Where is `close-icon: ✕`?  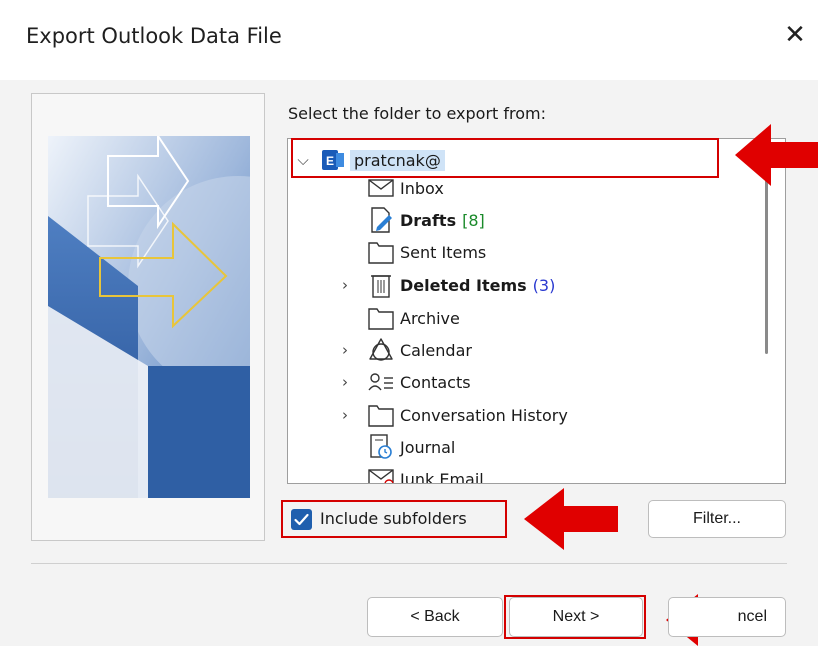 close-icon: ✕ is located at coordinates (795, 35).